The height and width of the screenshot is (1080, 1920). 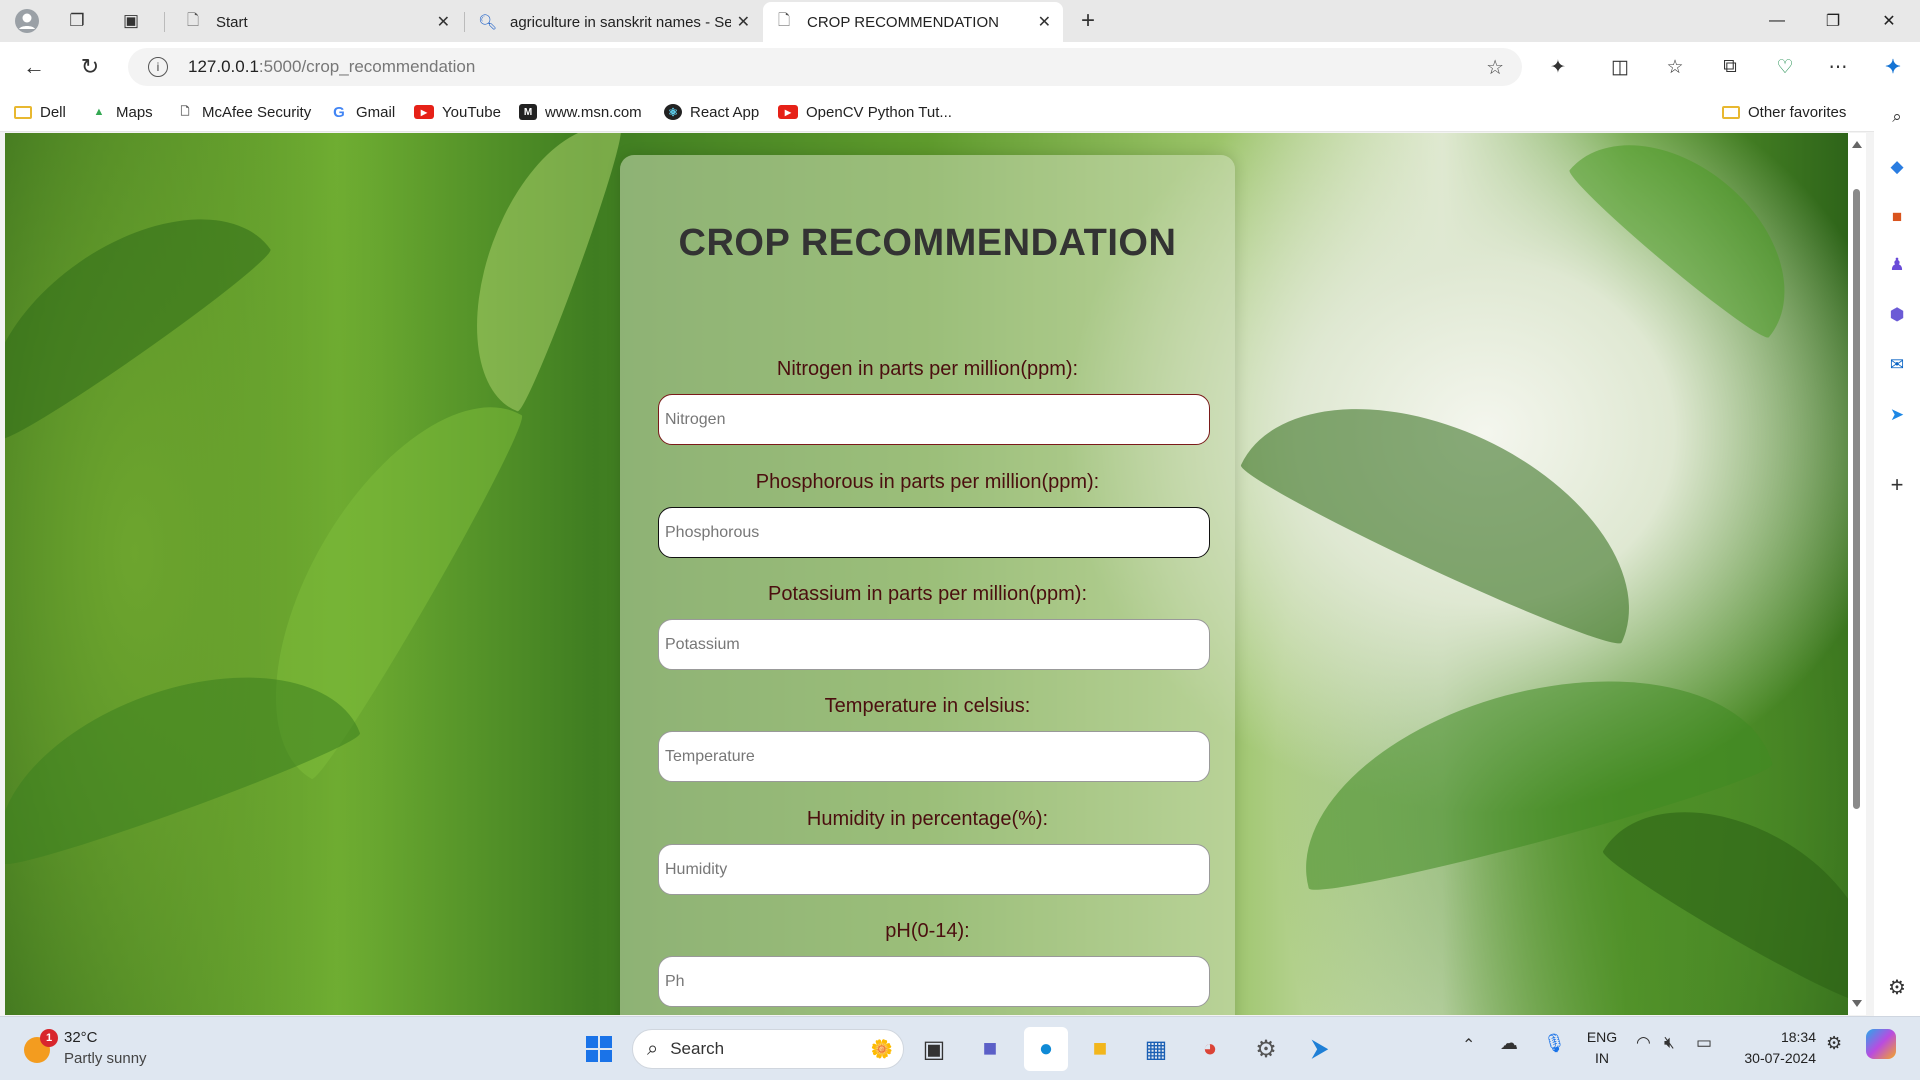 I want to click on temperature-label: Temperature in celsius:, so click(x=927, y=706).